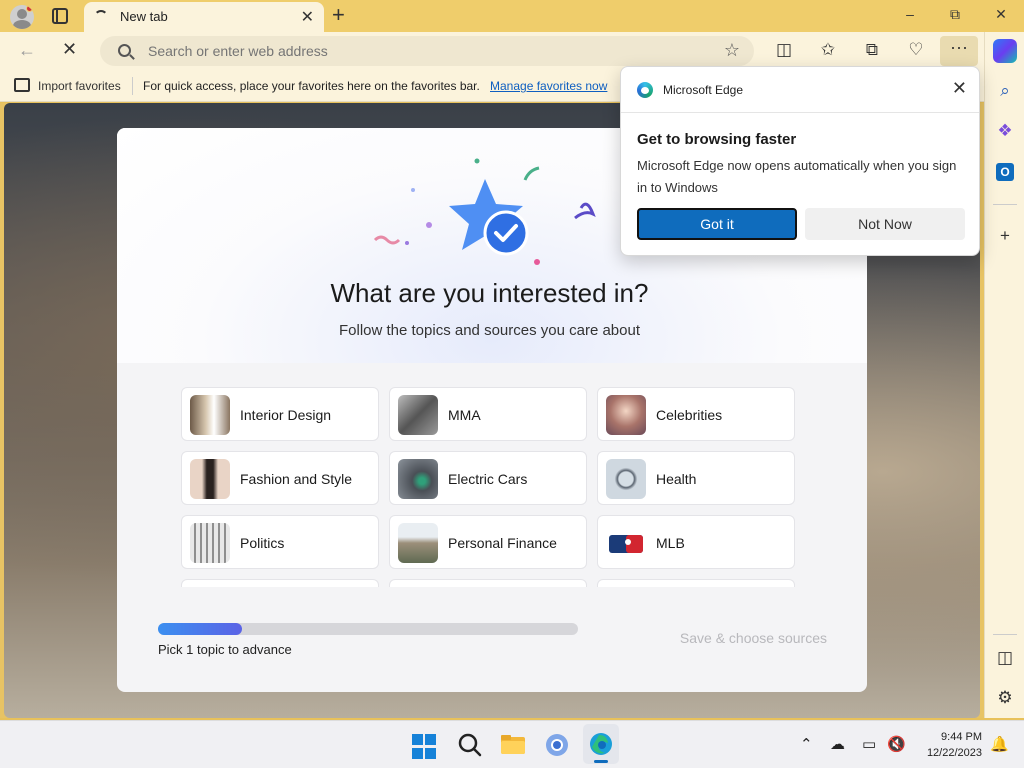 This screenshot has height=768, width=1024. Describe the element at coordinates (1005, 658) in the screenshot. I see `hide-sidebar-icon: ◫` at that location.